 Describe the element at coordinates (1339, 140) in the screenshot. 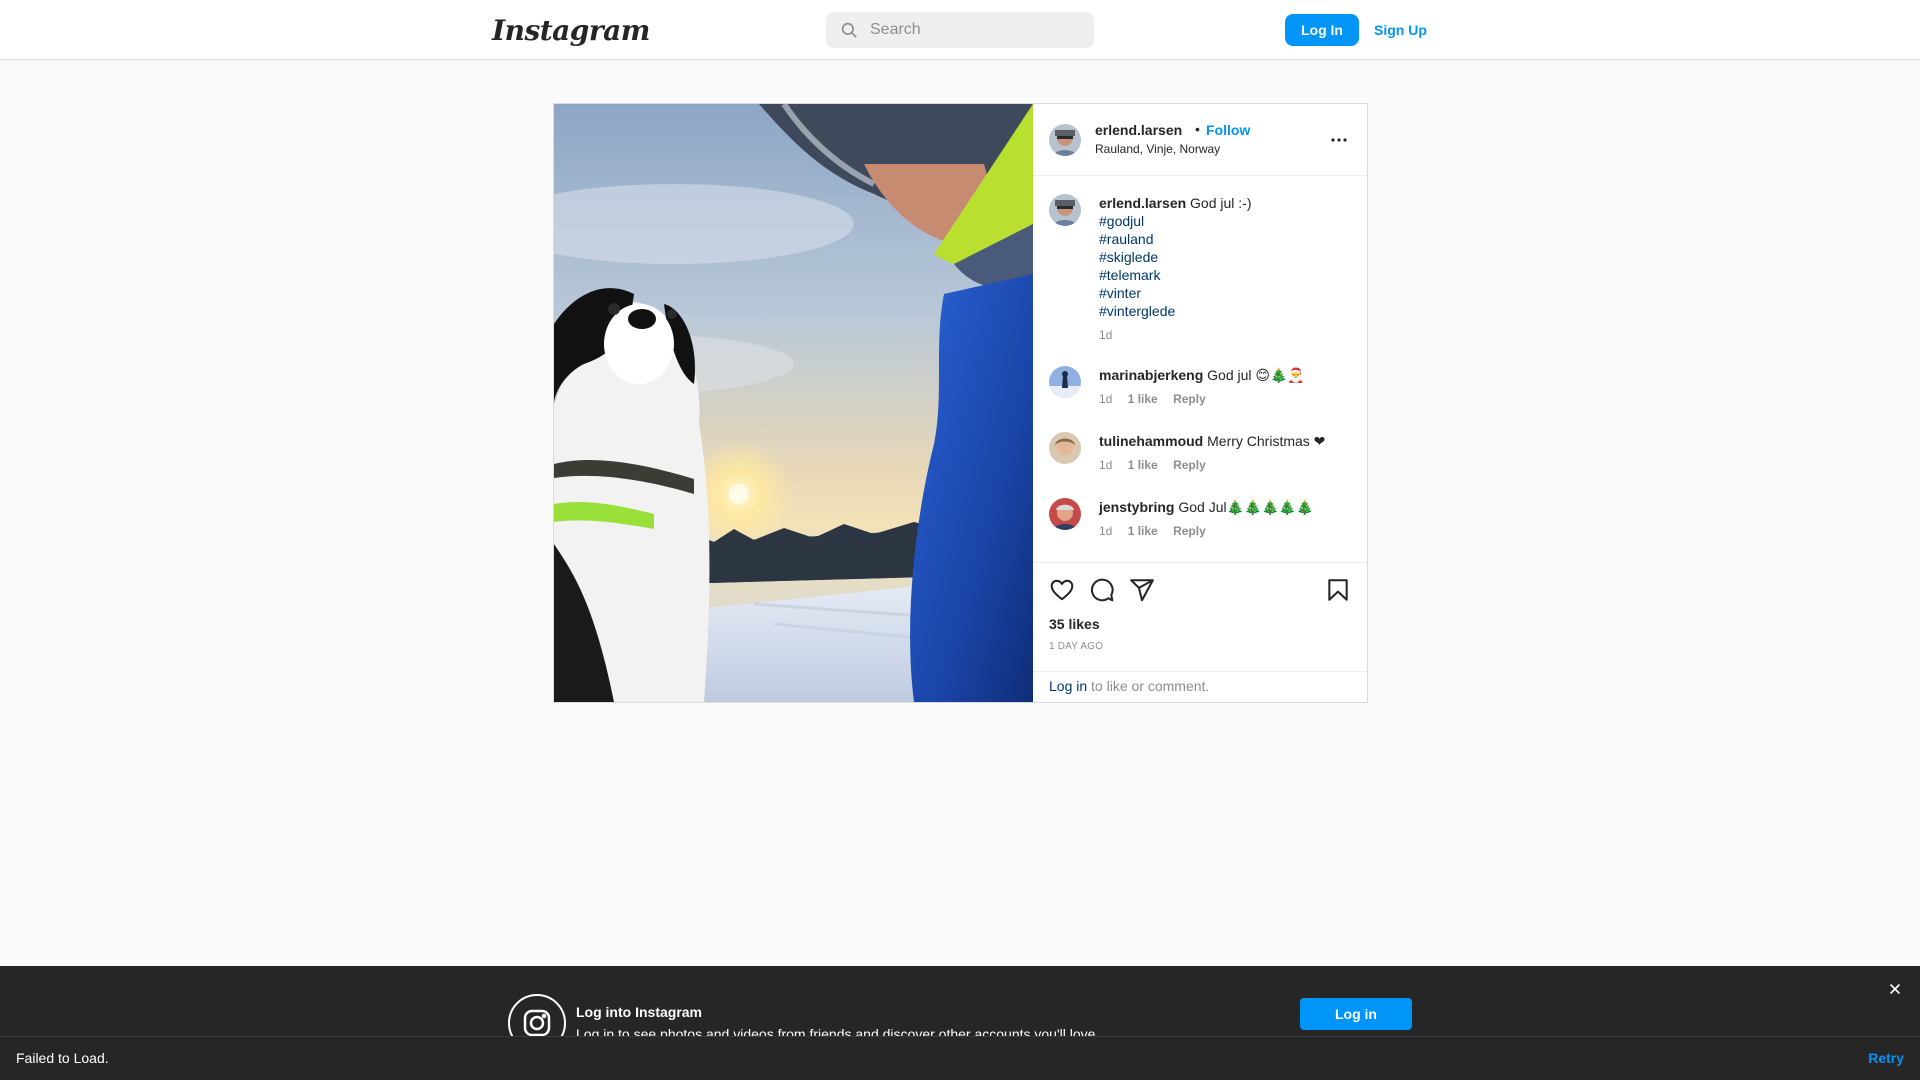

I see `more-options-icon` at that location.